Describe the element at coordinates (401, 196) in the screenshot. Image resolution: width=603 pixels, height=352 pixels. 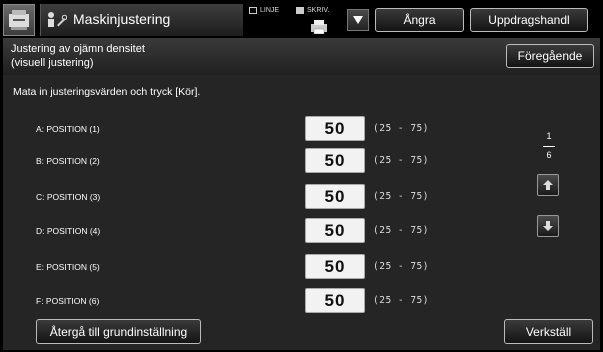
I see `range-text-c: (25 - 75)` at that location.